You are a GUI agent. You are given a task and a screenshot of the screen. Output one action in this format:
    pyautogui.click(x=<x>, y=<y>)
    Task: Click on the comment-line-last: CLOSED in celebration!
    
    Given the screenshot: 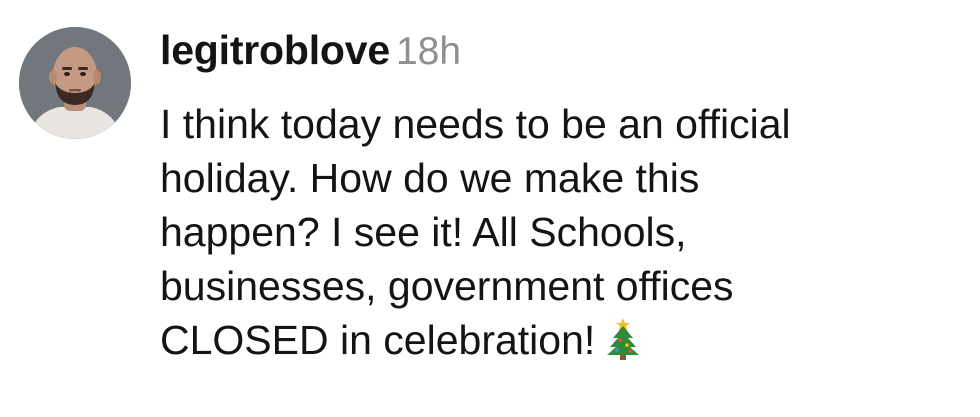 What is the action you would take?
    pyautogui.click(x=560, y=340)
    